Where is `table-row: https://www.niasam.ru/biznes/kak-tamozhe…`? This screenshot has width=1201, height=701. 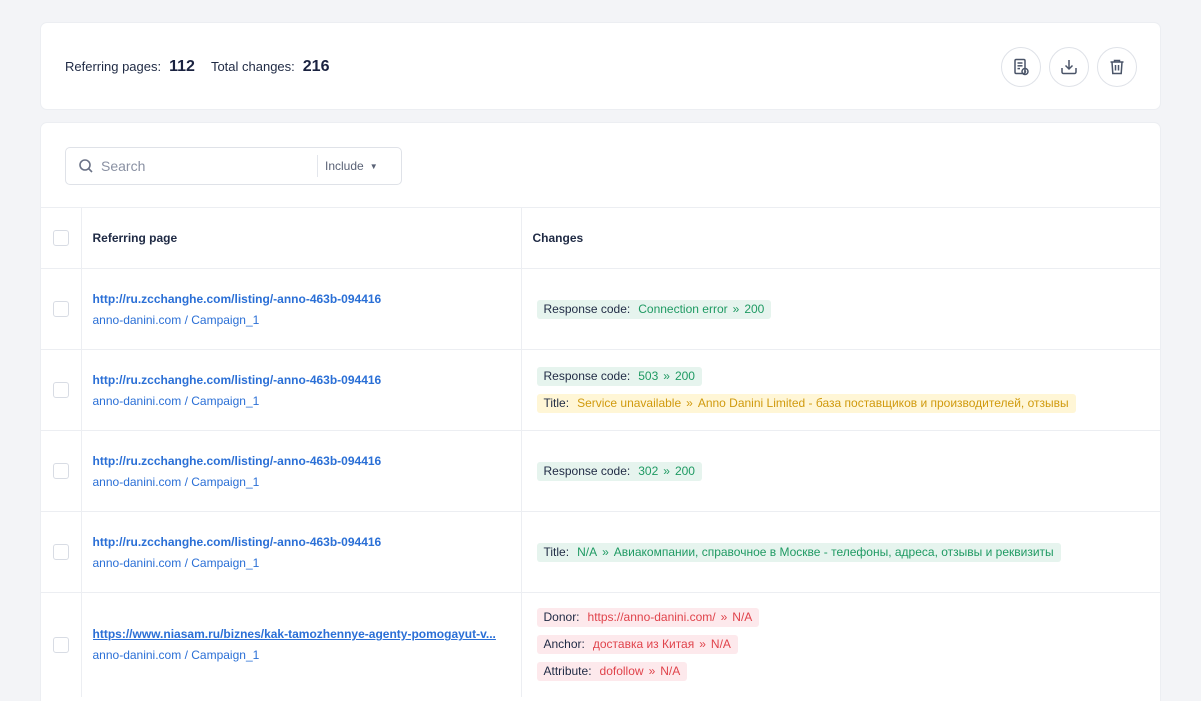
table-row: https://www.niasam.ru/biznes/kak-tamozhe… is located at coordinates (601, 644).